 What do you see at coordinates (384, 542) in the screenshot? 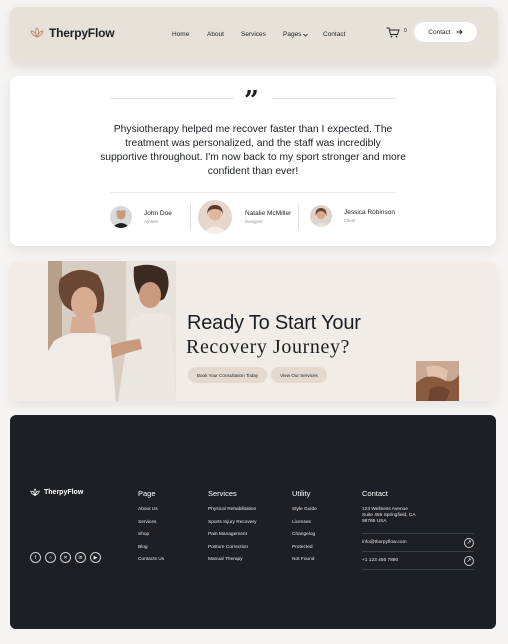
I see `contact-email: info@therpyflow.com` at bounding box center [384, 542].